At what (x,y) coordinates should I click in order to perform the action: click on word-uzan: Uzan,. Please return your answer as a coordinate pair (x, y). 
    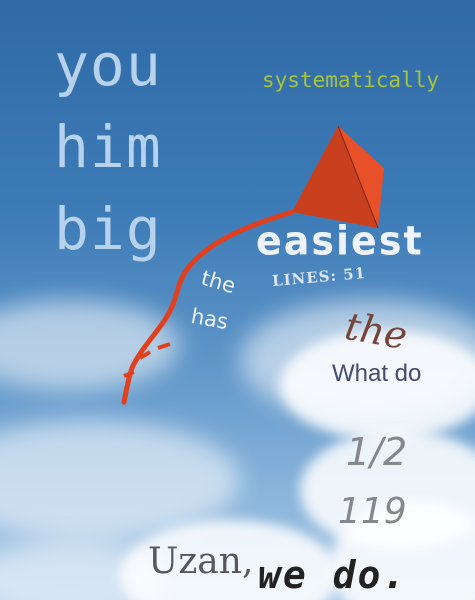
    Looking at the image, I should click on (201, 561).